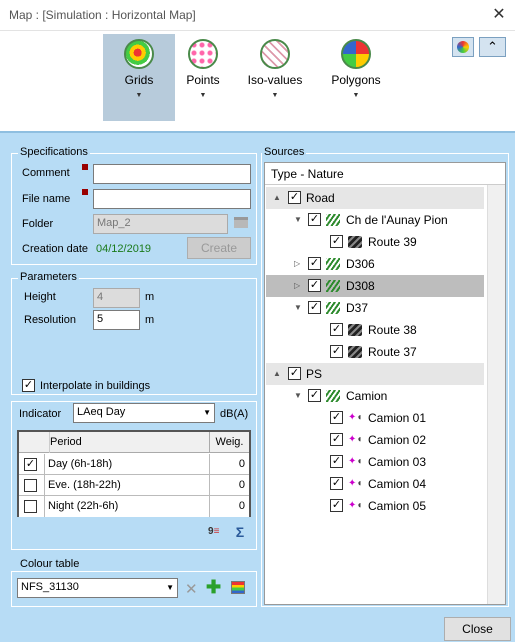 This screenshot has width=515, height=642. What do you see at coordinates (134, 506) in the screenshot?
I see `table-row: Night (22h-6h) 0` at bounding box center [134, 506].